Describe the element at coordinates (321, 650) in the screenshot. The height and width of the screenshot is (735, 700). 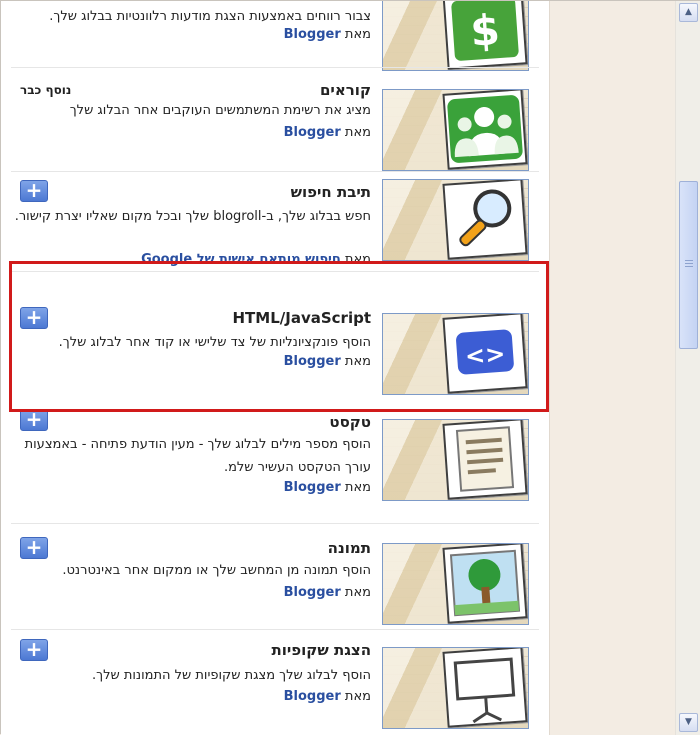
I see `gadget-title: הצגת שקופיות` at that location.